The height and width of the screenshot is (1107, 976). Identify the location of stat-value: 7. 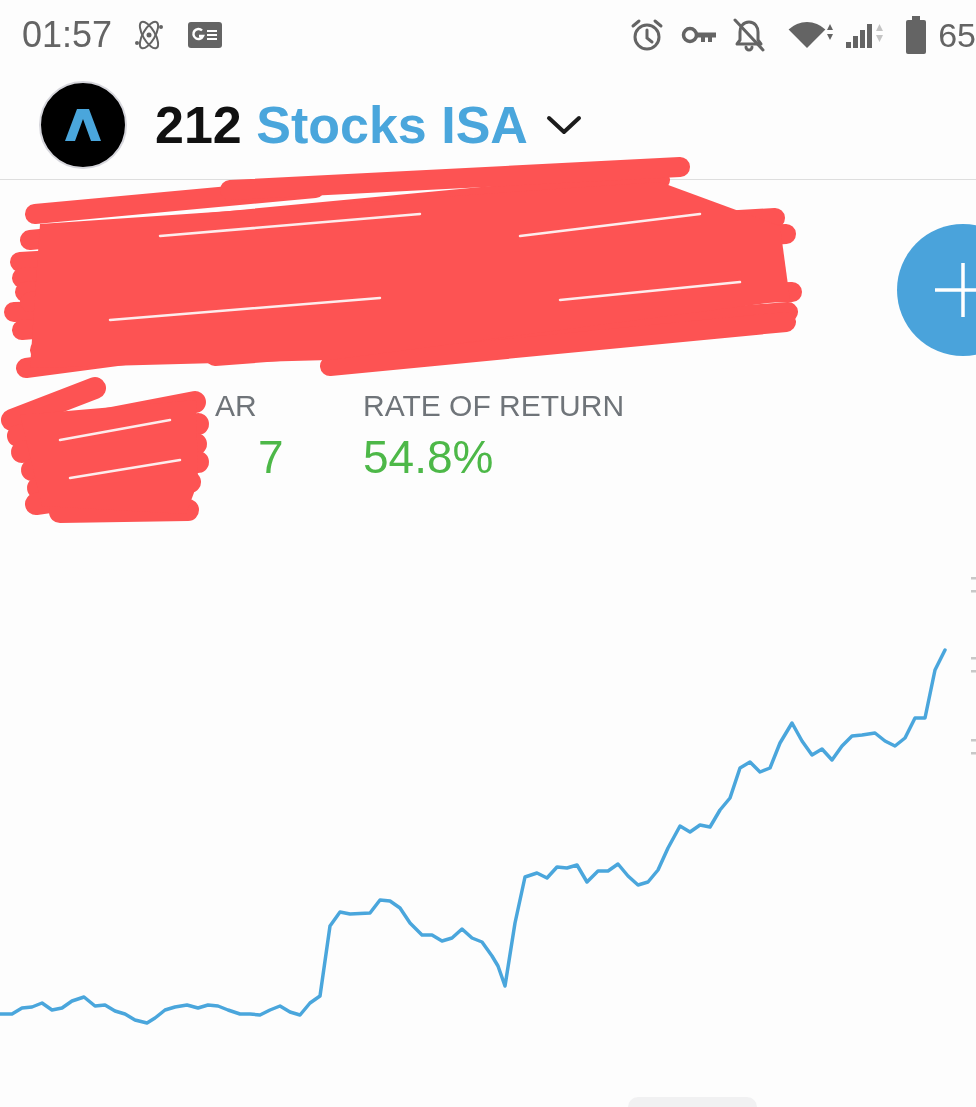
(271, 457).